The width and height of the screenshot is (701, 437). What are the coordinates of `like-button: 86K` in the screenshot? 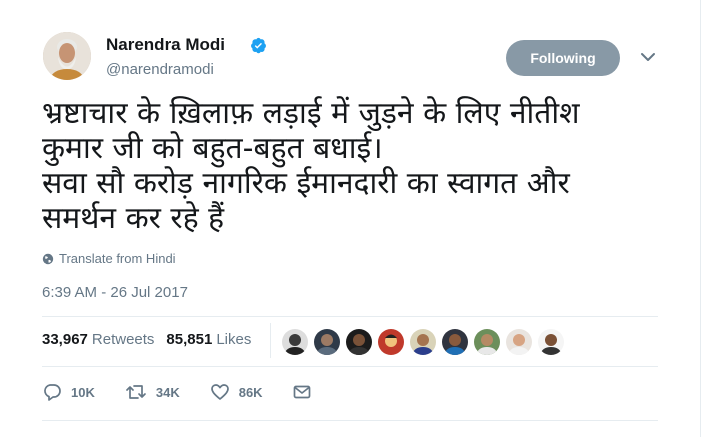 It's located at (236, 392).